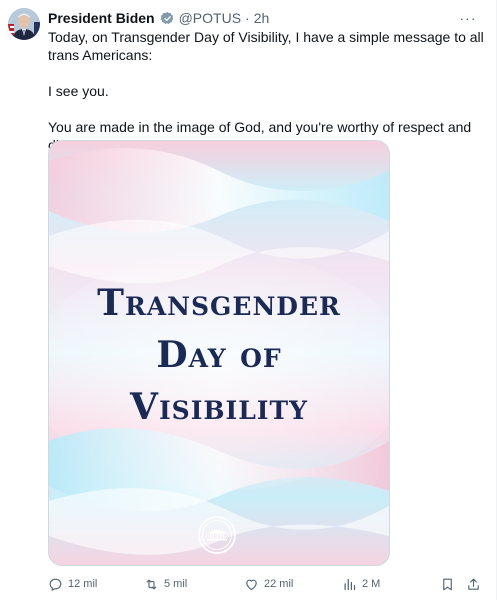 This screenshot has width=497, height=600. I want to click on views-count: 2 M, so click(371, 584).